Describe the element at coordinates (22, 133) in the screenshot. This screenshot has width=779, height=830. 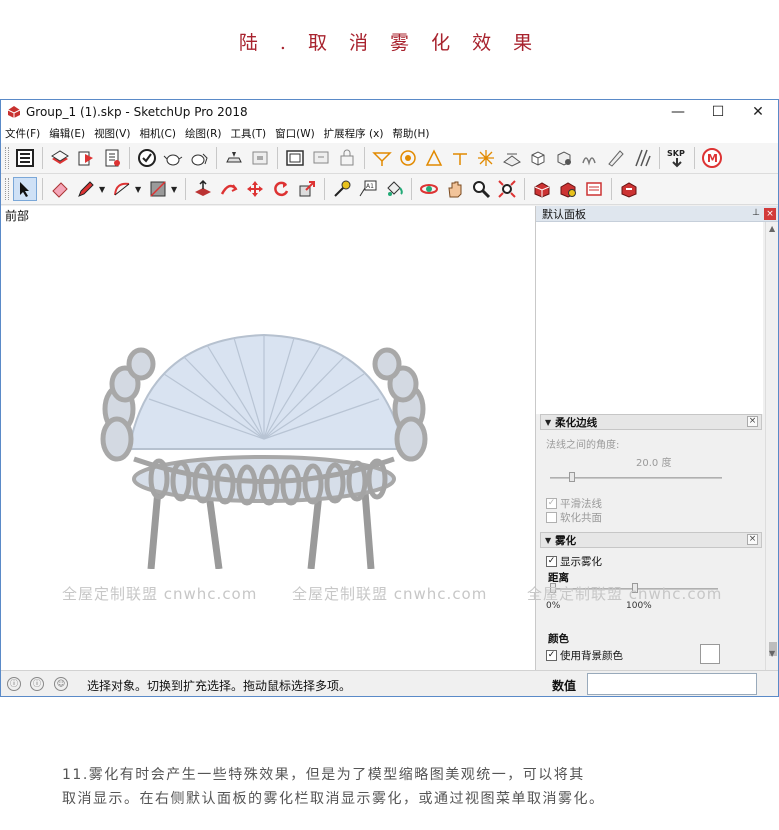
I see `menu-file: 文件(F)` at that location.